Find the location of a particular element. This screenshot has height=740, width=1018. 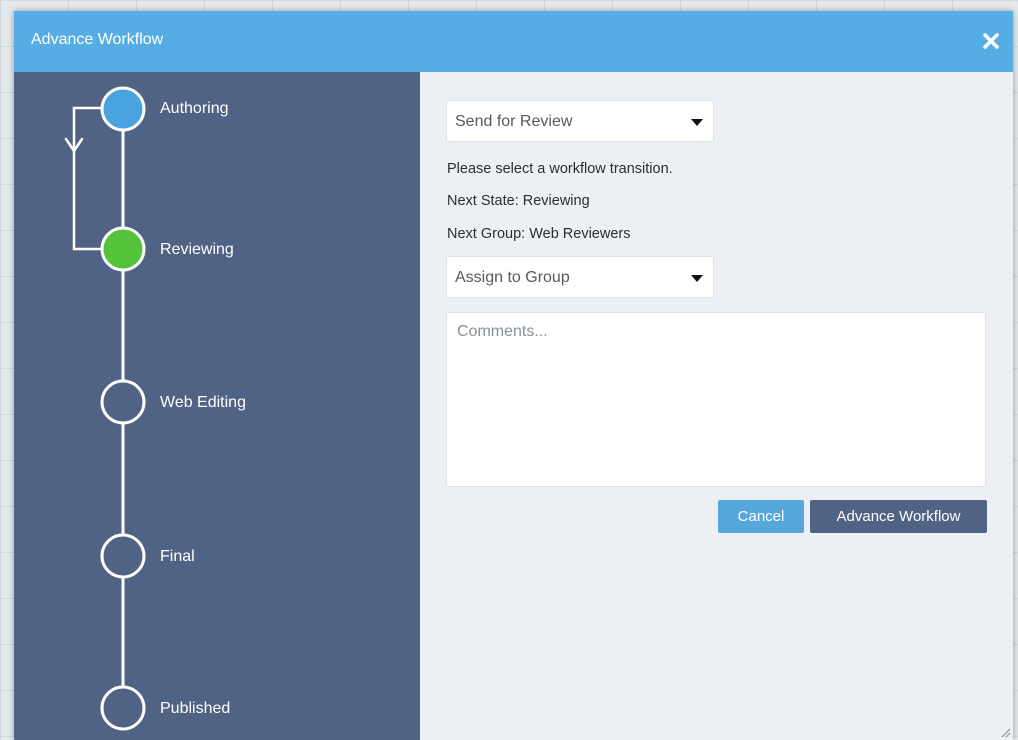

resize-grip-icon is located at coordinates (1005, 732).